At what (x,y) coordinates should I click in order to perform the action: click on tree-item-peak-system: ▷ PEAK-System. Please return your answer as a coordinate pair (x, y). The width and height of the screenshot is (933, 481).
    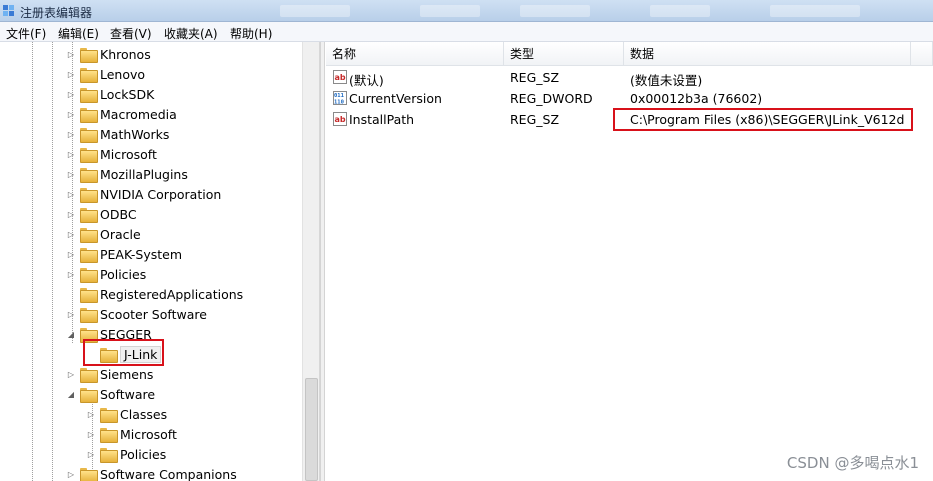
    Looking at the image, I should click on (124, 254).